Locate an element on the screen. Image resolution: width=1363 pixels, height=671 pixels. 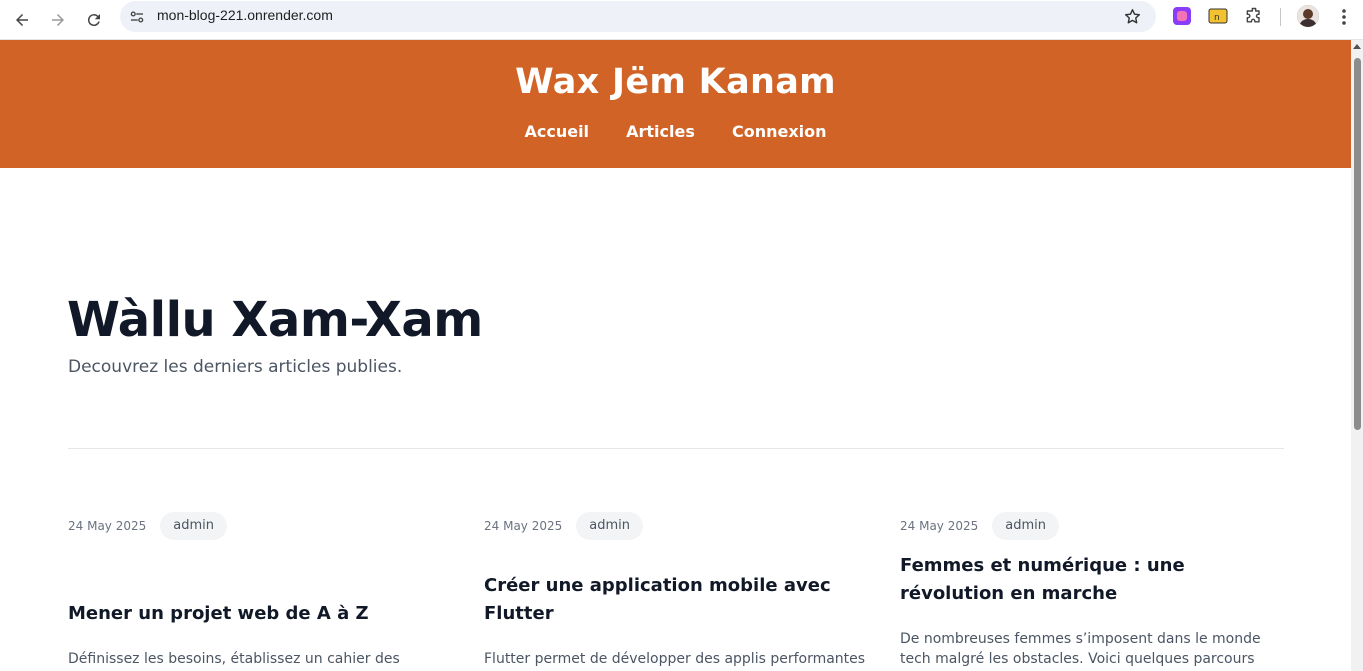
page-scrollbar is located at coordinates (1357, 355).